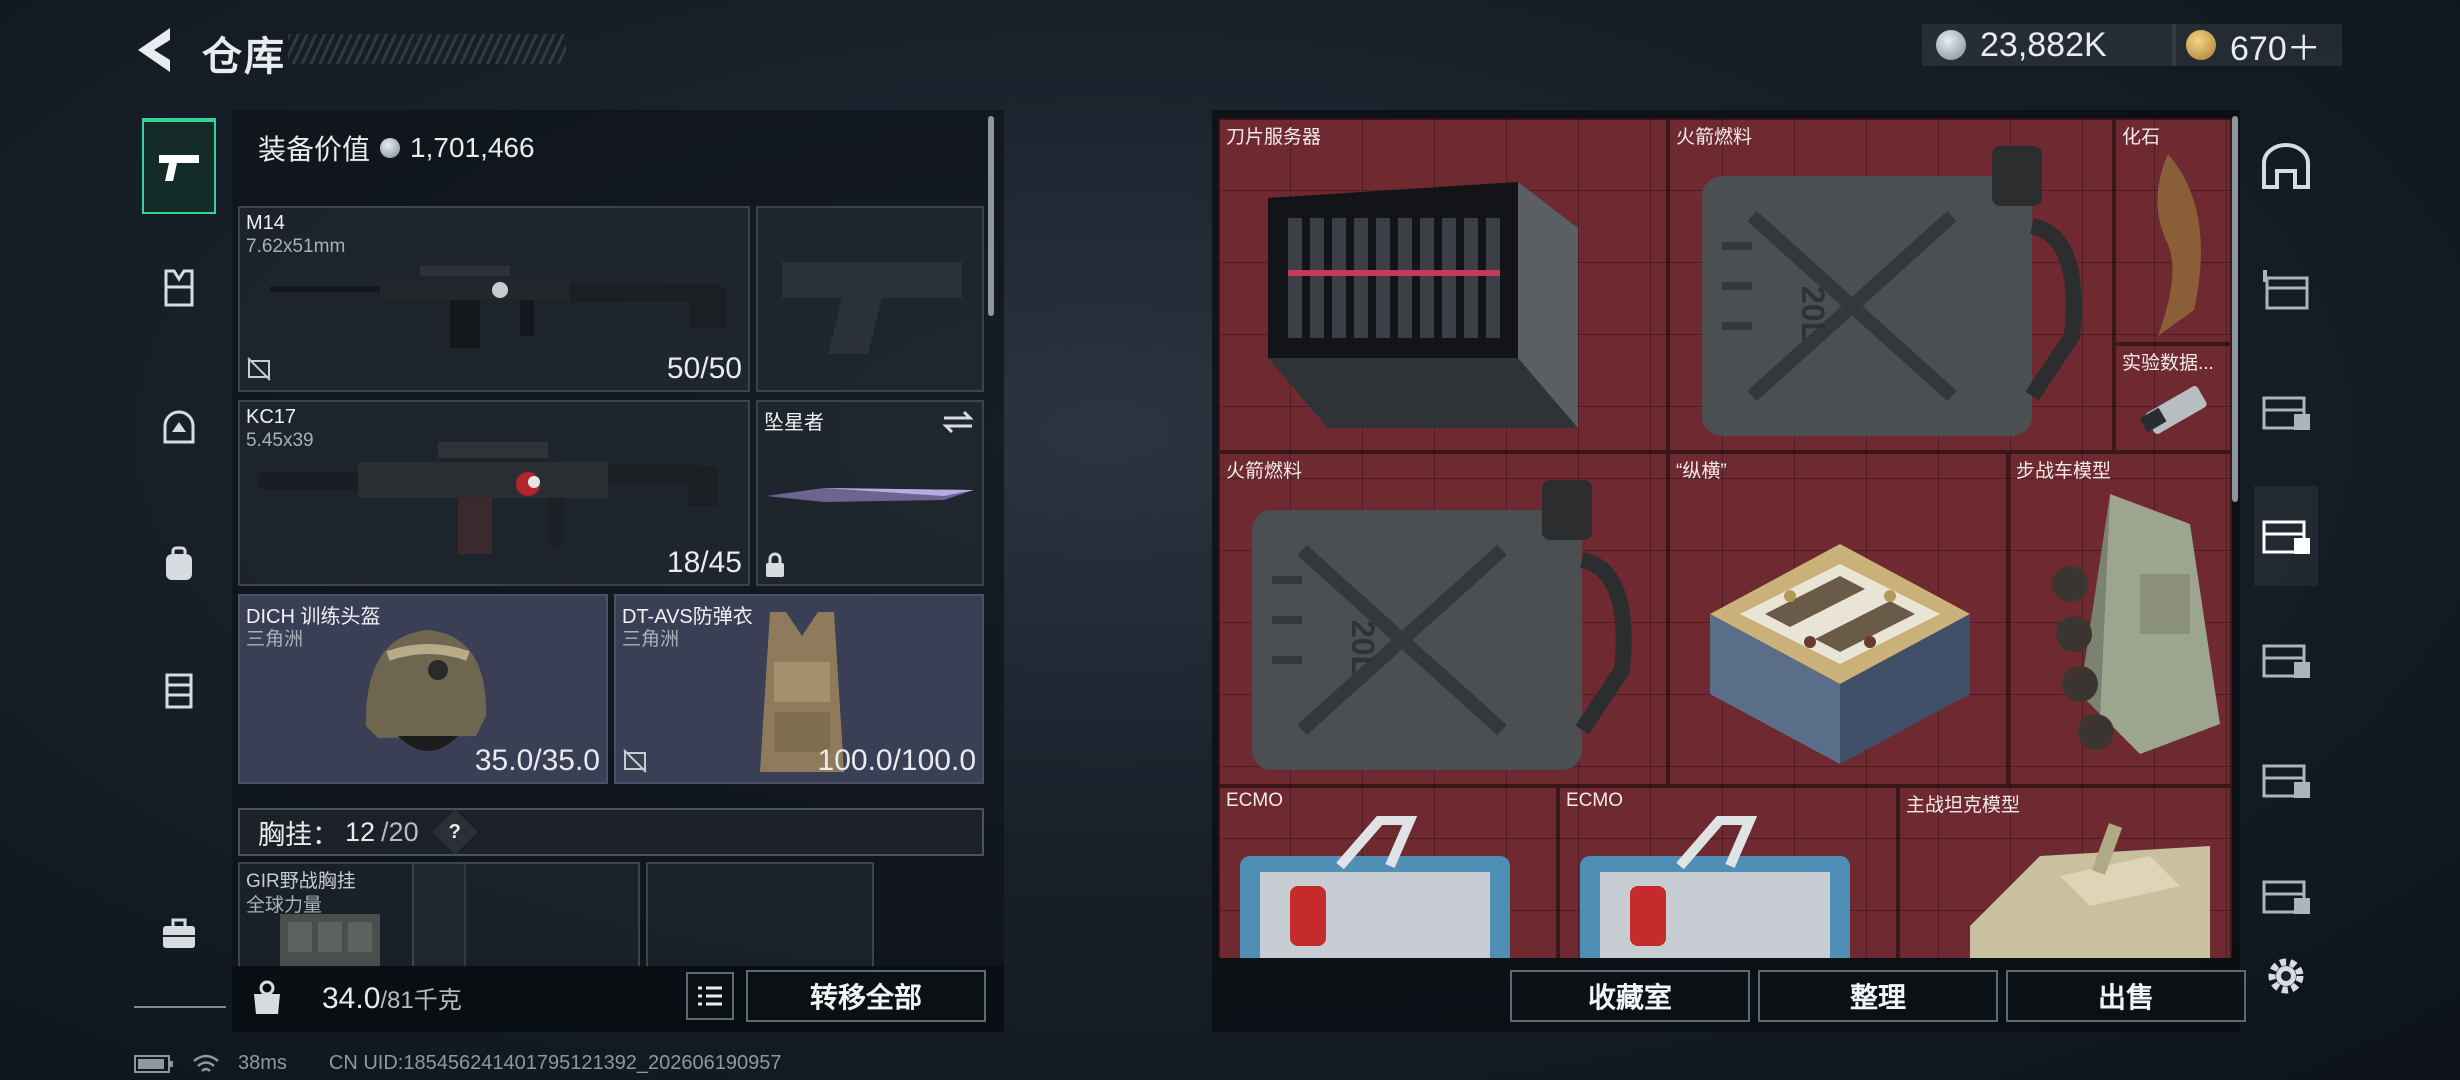 The image size is (2460, 1080). What do you see at coordinates (1274, 137) in the screenshot?
I see `item-label: 刀片服务器` at bounding box center [1274, 137].